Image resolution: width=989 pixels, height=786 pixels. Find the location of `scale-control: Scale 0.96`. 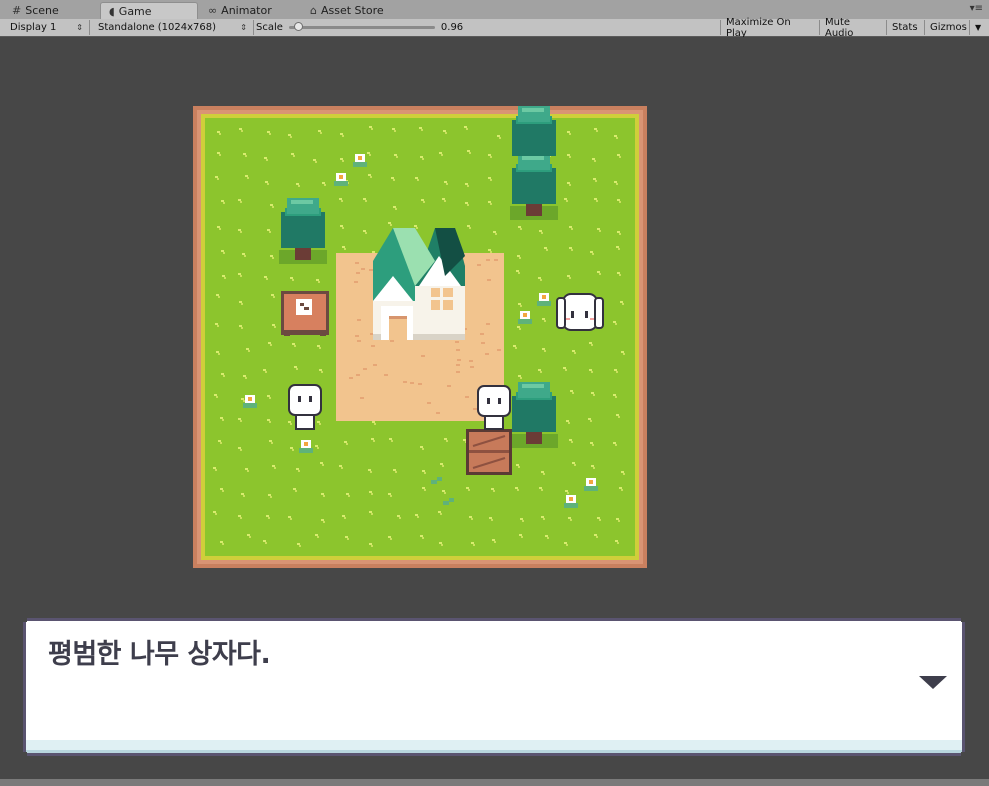

scale-control: Scale 0.96 is located at coordinates (359, 27).